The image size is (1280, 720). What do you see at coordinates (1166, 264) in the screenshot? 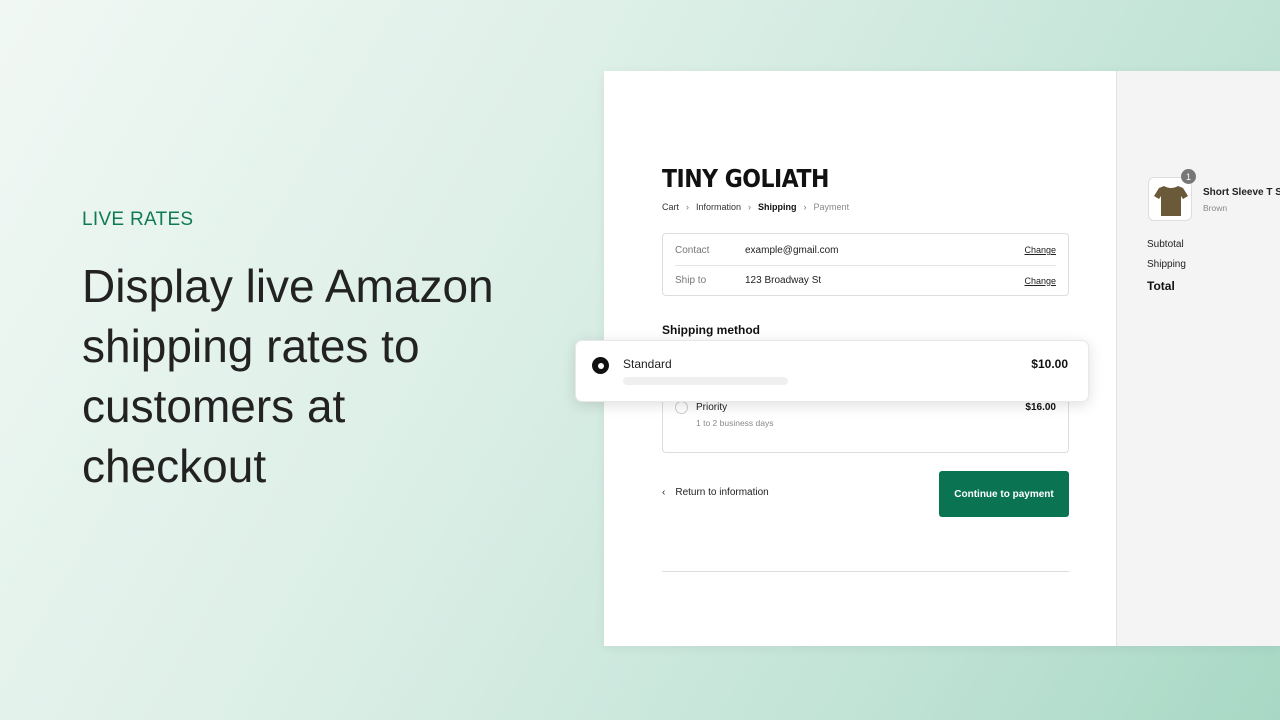
I see `shipping-label: Shipping` at bounding box center [1166, 264].